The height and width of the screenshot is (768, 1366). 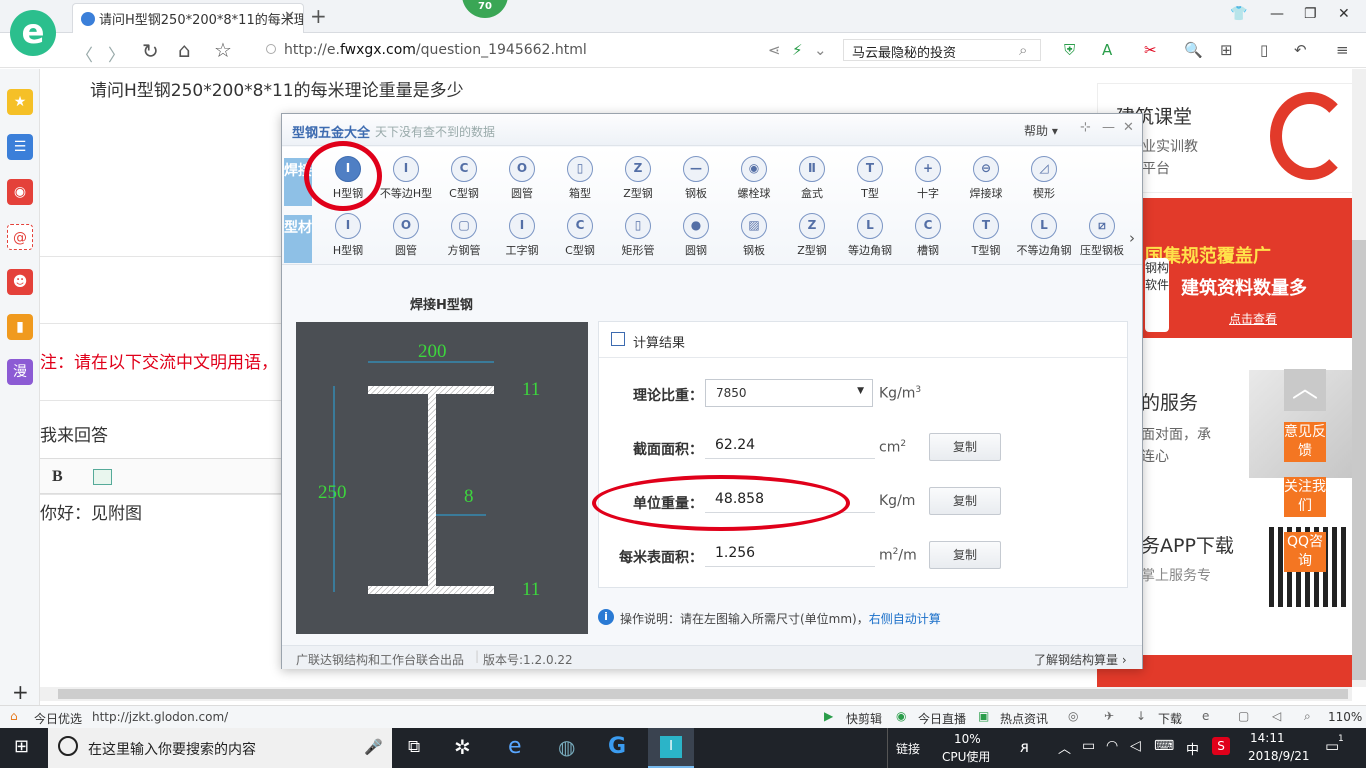 I want to click on profile-shape-item: L 不等边角钢, so click(x=1044, y=235).